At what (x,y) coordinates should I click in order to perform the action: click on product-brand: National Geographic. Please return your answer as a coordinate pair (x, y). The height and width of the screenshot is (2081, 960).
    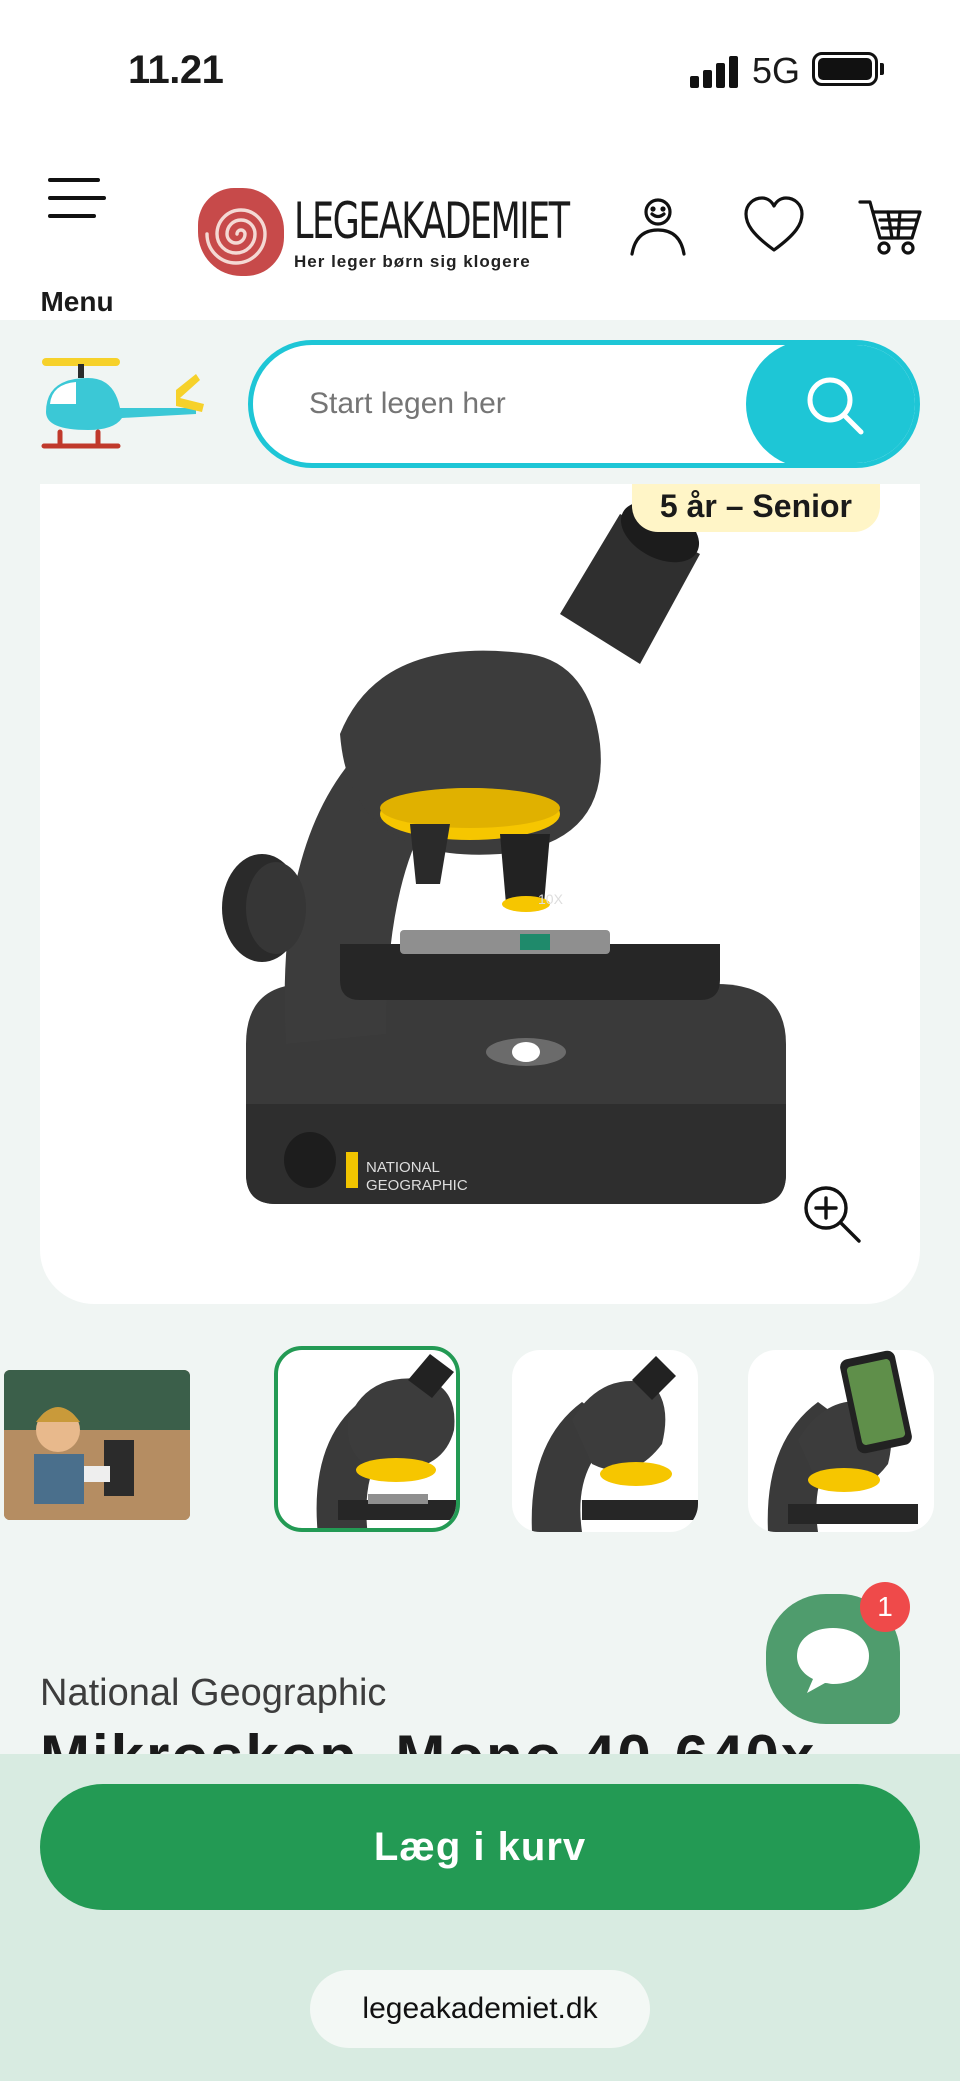
    Looking at the image, I should click on (213, 1693).